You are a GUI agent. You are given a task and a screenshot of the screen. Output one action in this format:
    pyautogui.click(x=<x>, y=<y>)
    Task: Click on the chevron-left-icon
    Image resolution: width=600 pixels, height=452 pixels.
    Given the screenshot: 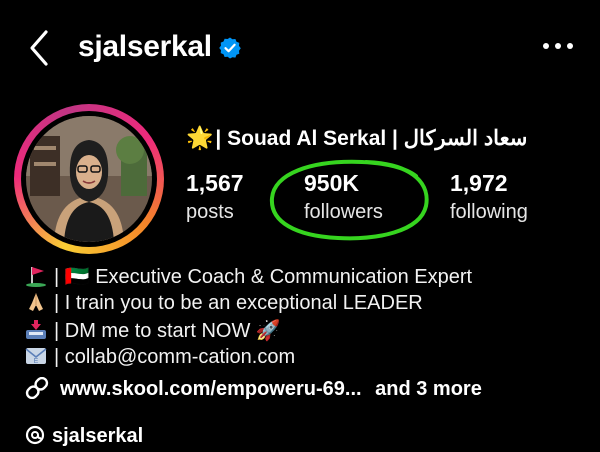 What is the action you would take?
    pyautogui.click(x=39, y=48)
    